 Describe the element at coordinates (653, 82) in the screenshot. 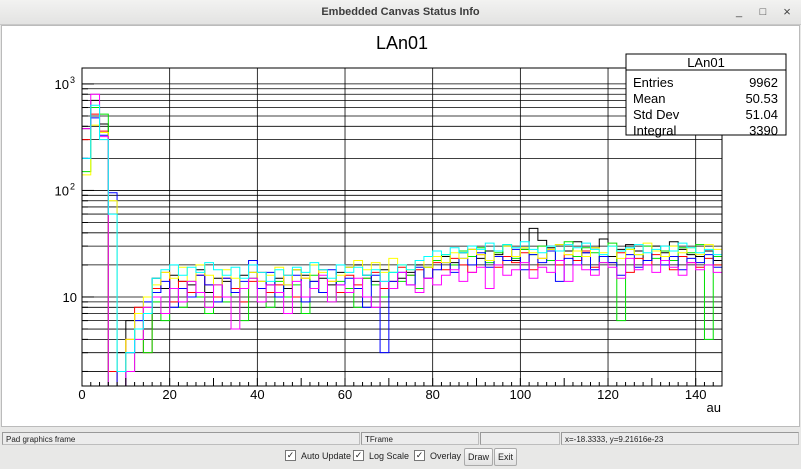

I see `stats-label: Entries` at that location.